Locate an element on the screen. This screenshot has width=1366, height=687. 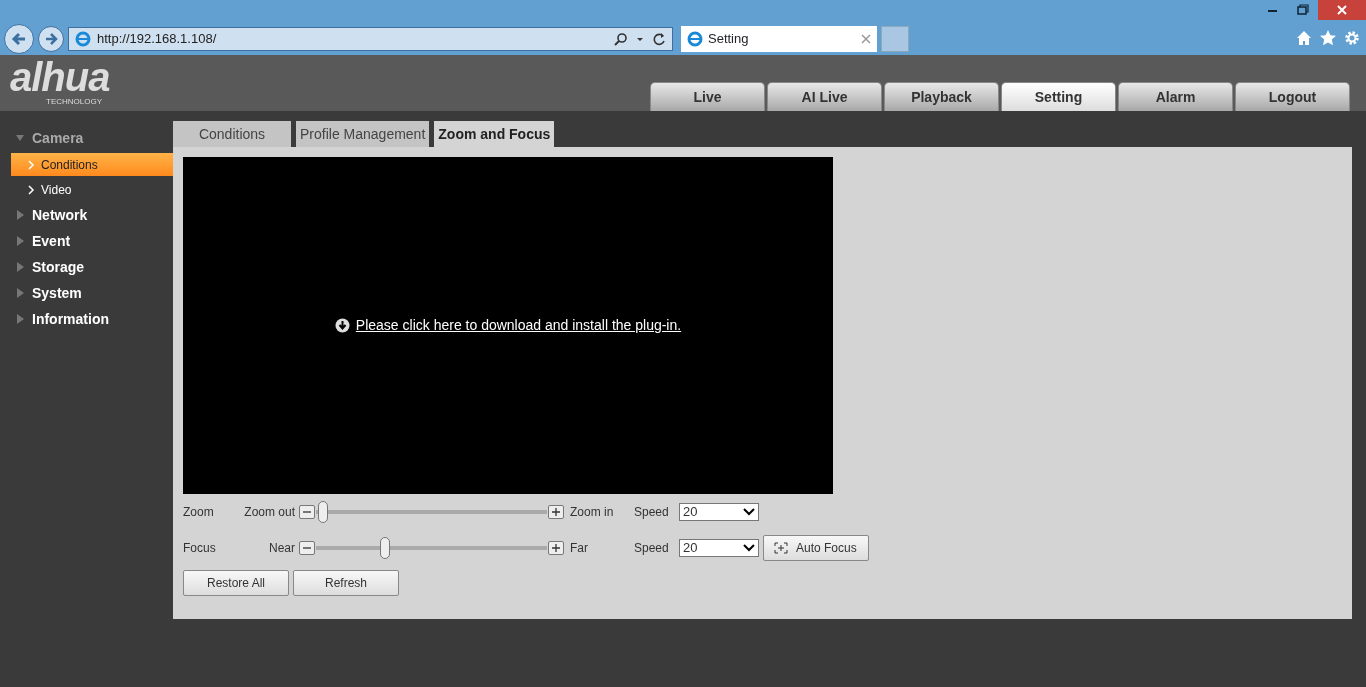
nav-tab: Alarm is located at coordinates (1175, 96).